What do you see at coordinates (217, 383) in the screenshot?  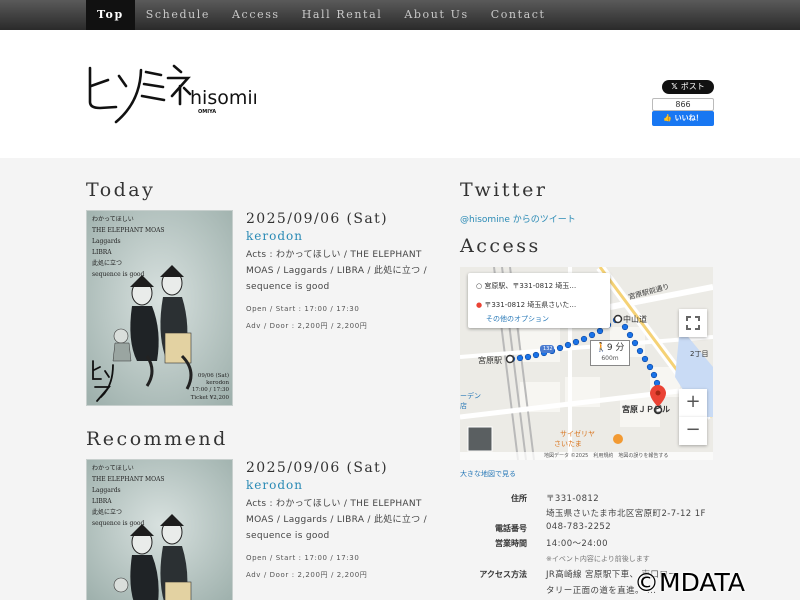 I see `svg-text: kerodon` at bounding box center [217, 383].